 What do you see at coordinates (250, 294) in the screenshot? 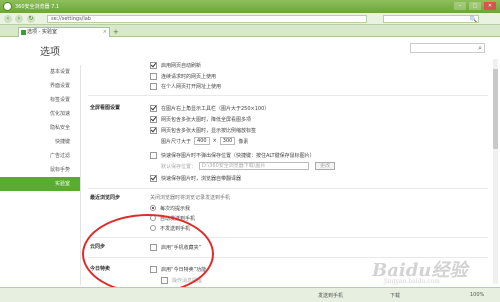
I see `status-bar: 发送到手机 下载 100%` at bounding box center [250, 294].